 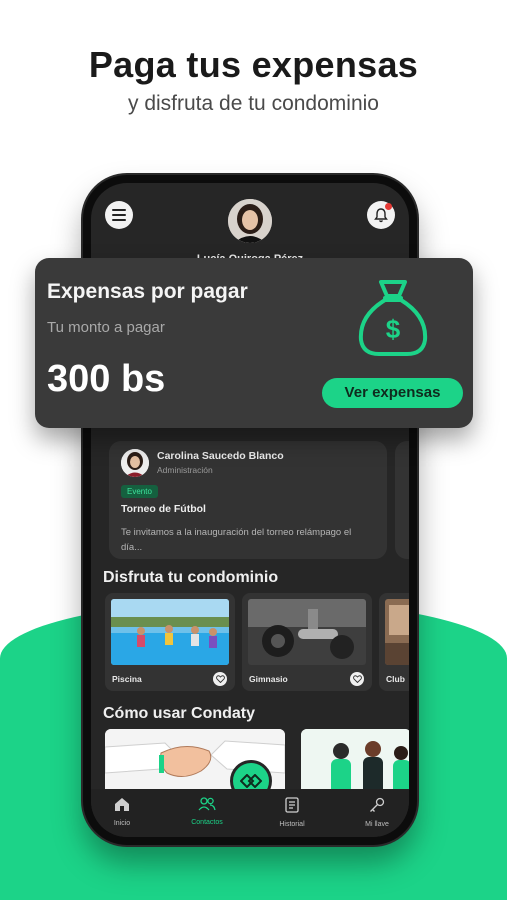 What do you see at coordinates (191, 577) in the screenshot?
I see `amenities-section-title: Disfruta tu condominio` at bounding box center [191, 577].